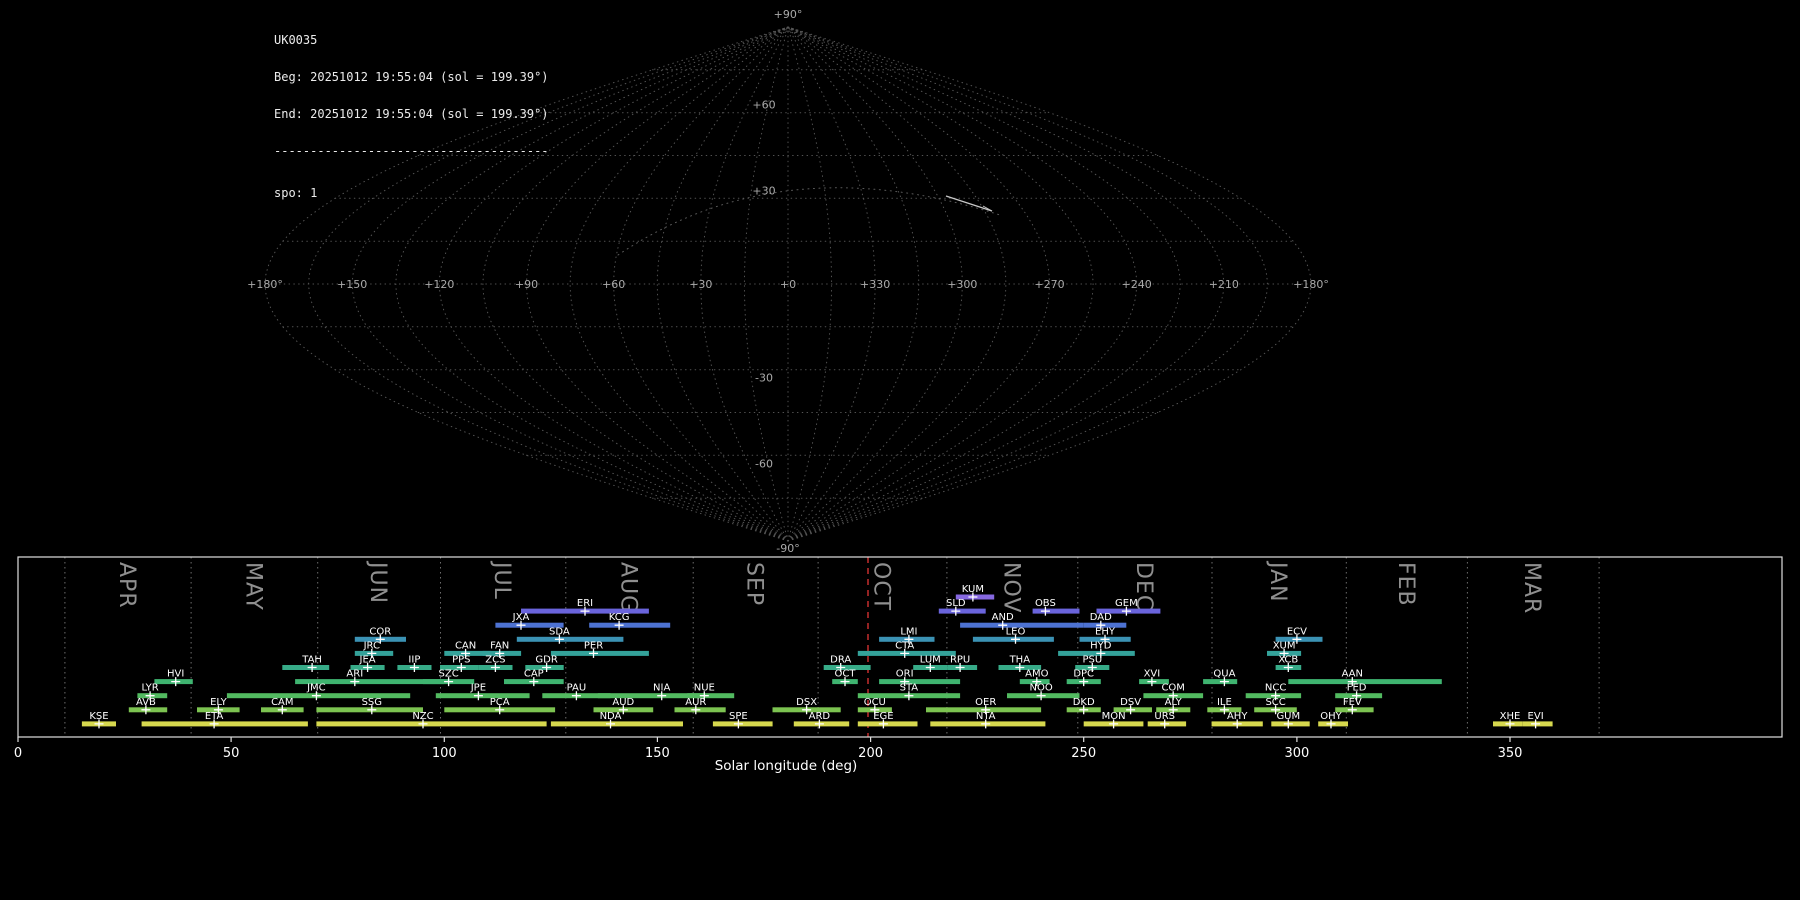  I want to click on shower-label-AMO: AMO, so click(1036, 674).